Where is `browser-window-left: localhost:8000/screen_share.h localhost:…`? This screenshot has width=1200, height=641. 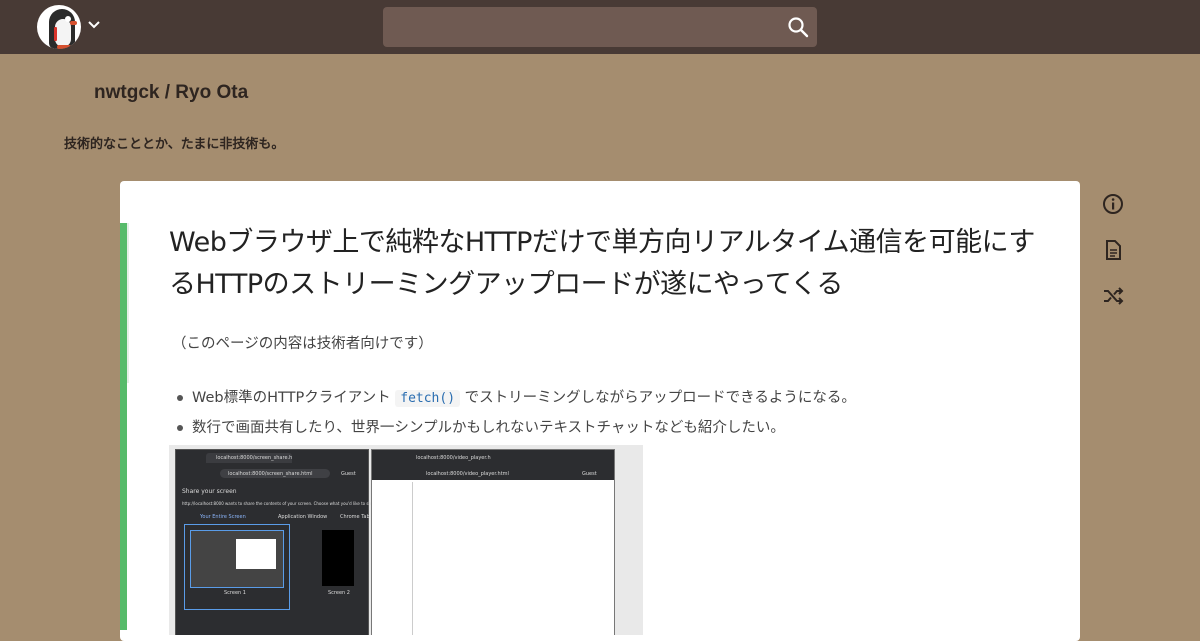 browser-window-left: localhost:8000/screen_share.h localhost:… is located at coordinates (277, 542).